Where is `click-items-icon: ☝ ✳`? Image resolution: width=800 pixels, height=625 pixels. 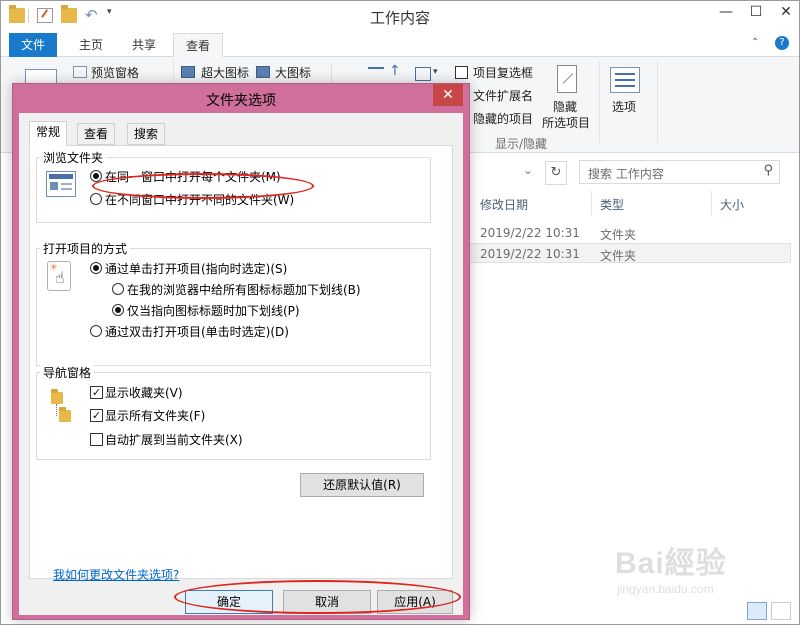 click-items-icon: ☝ ✳ is located at coordinates (59, 276).